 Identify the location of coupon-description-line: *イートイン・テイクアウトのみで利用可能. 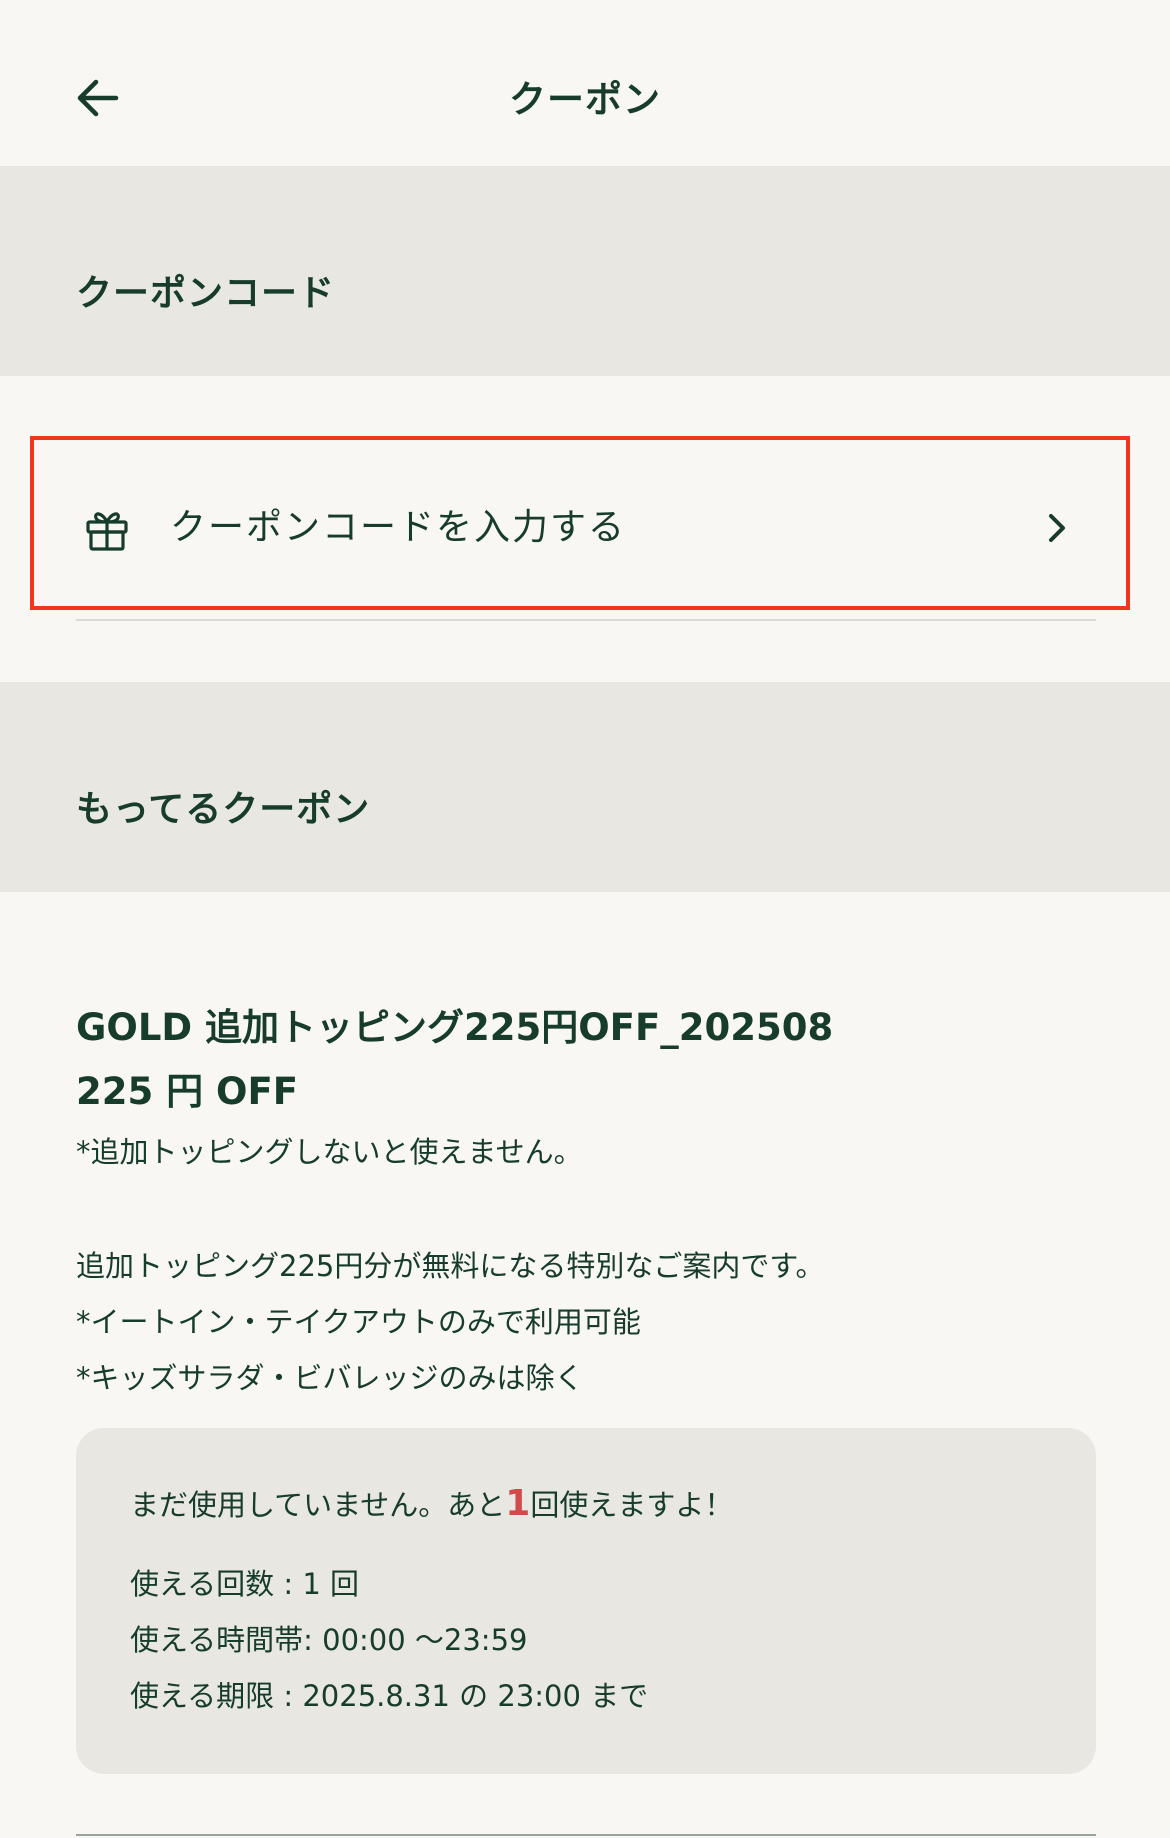
(358, 1322).